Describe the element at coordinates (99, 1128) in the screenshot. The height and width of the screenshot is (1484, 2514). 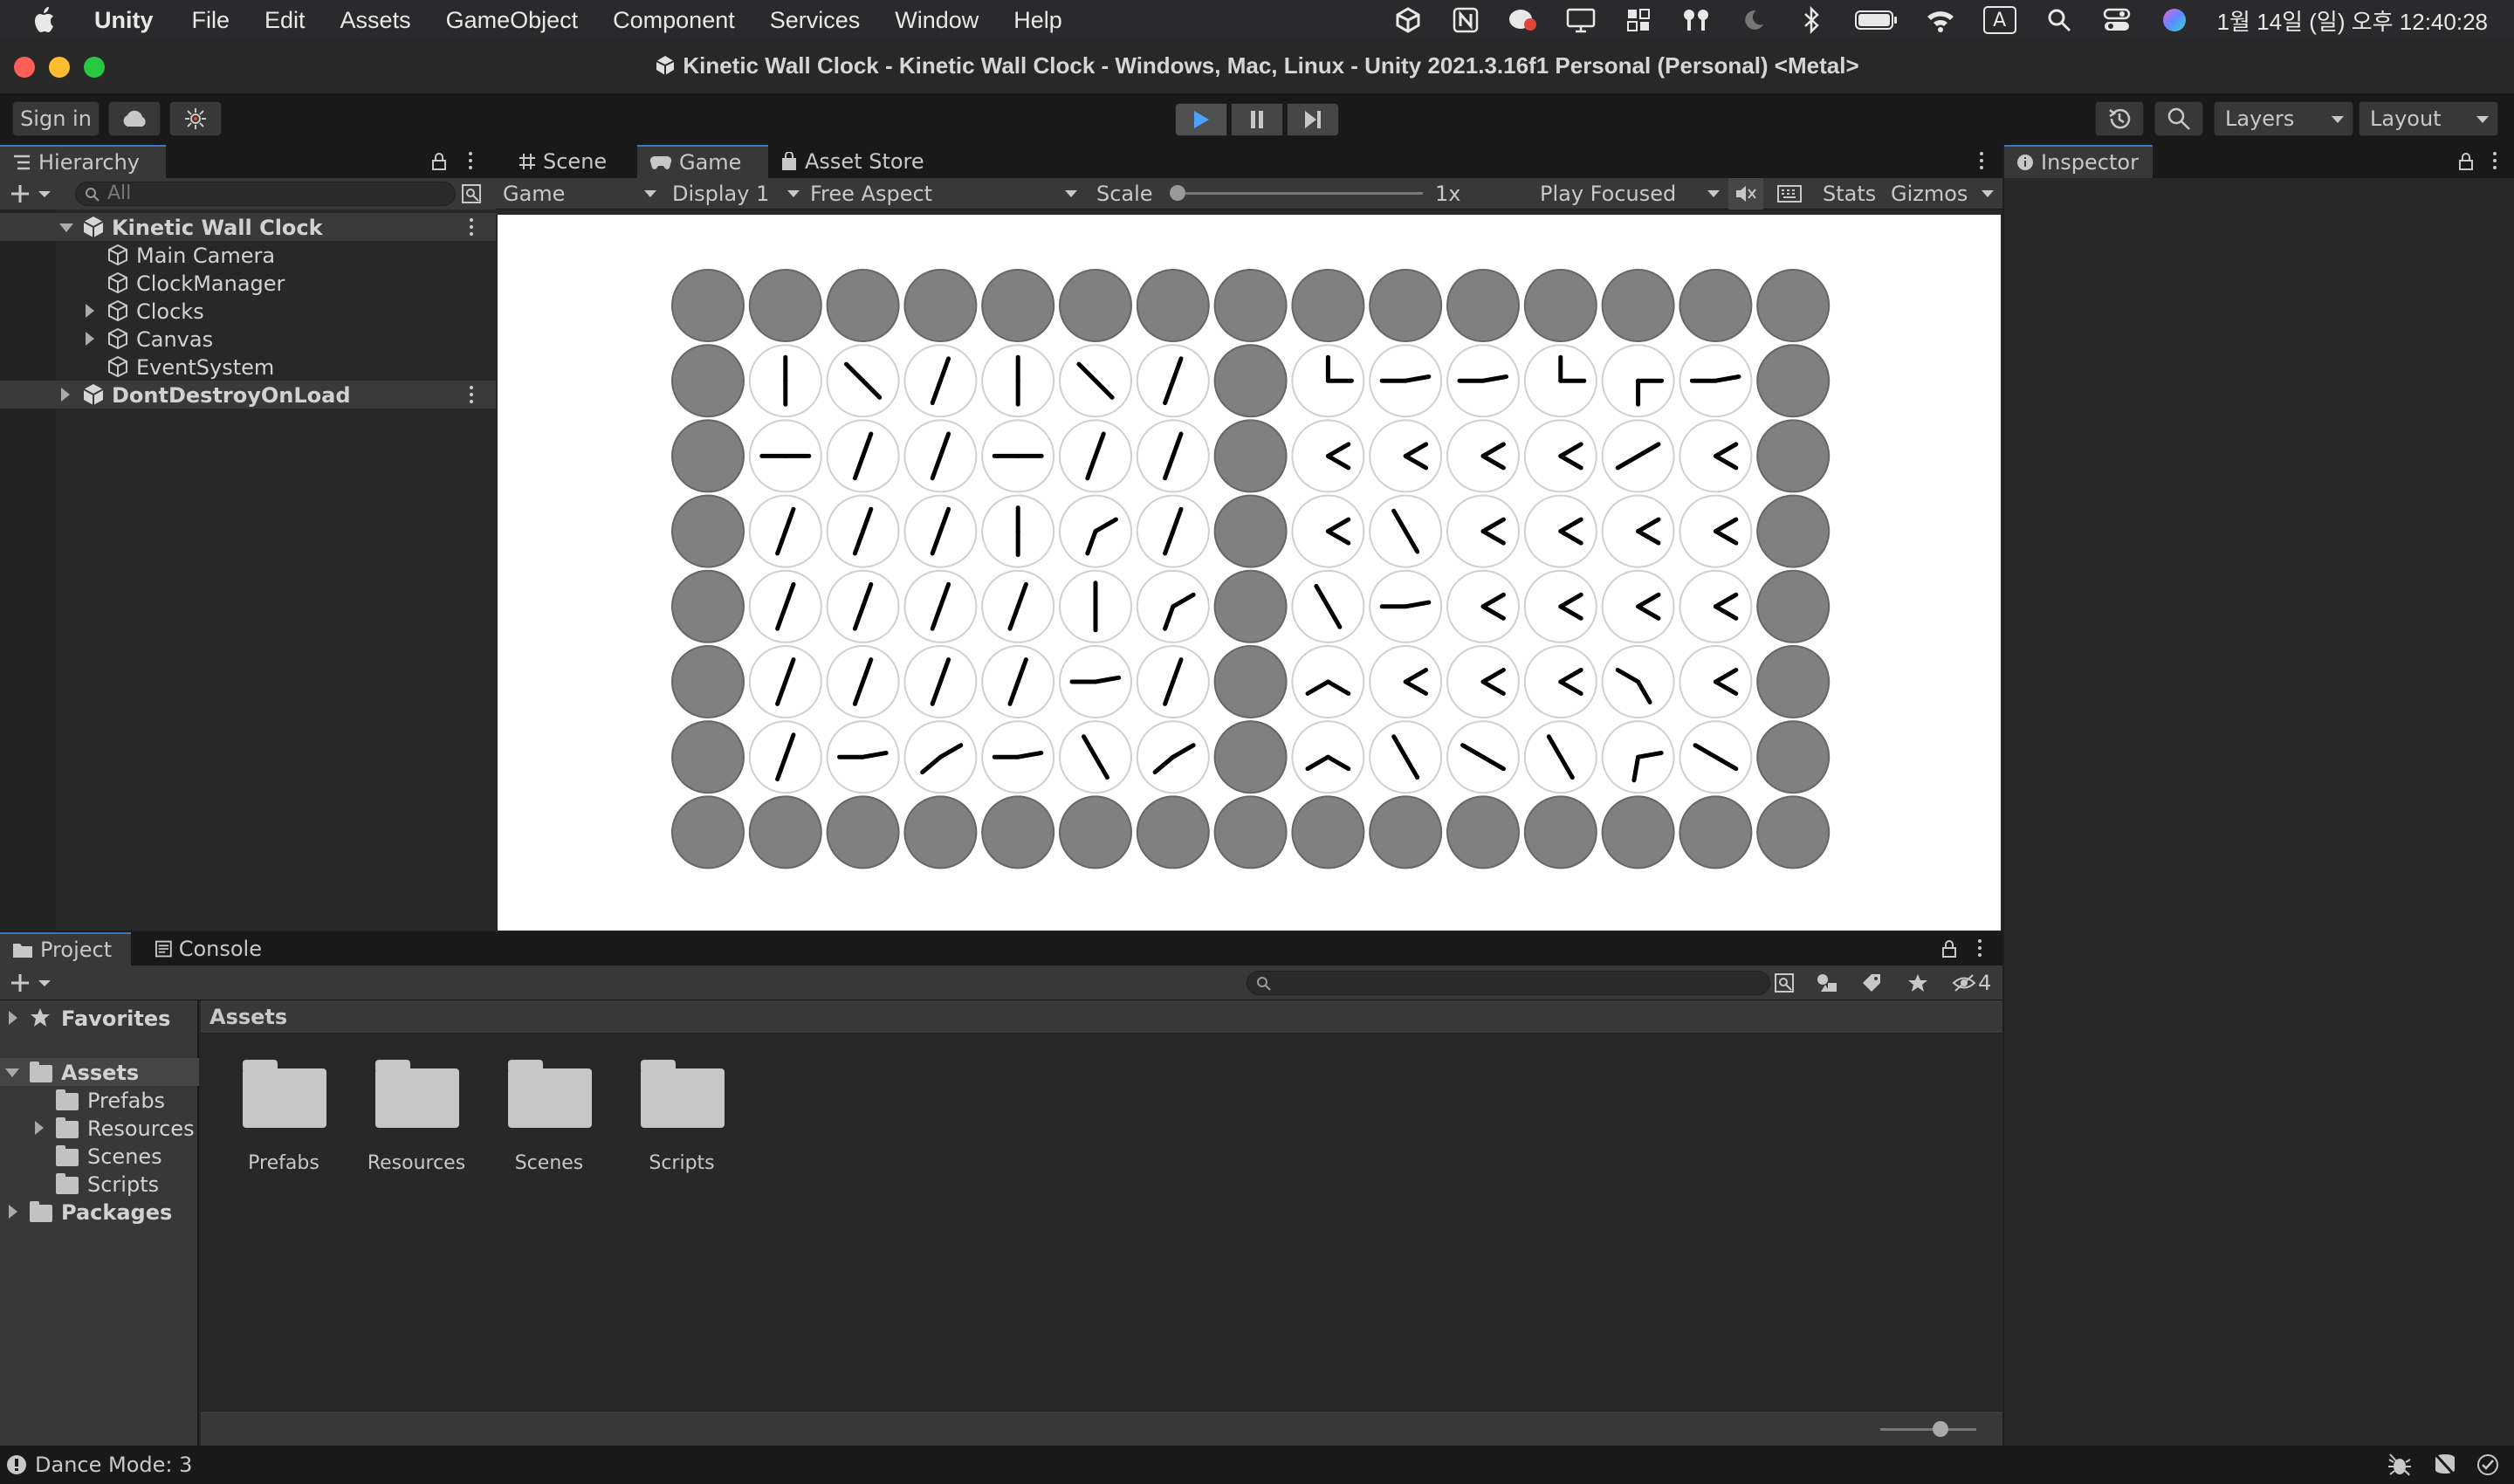
I see `project-tree-item: Resources` at that location.